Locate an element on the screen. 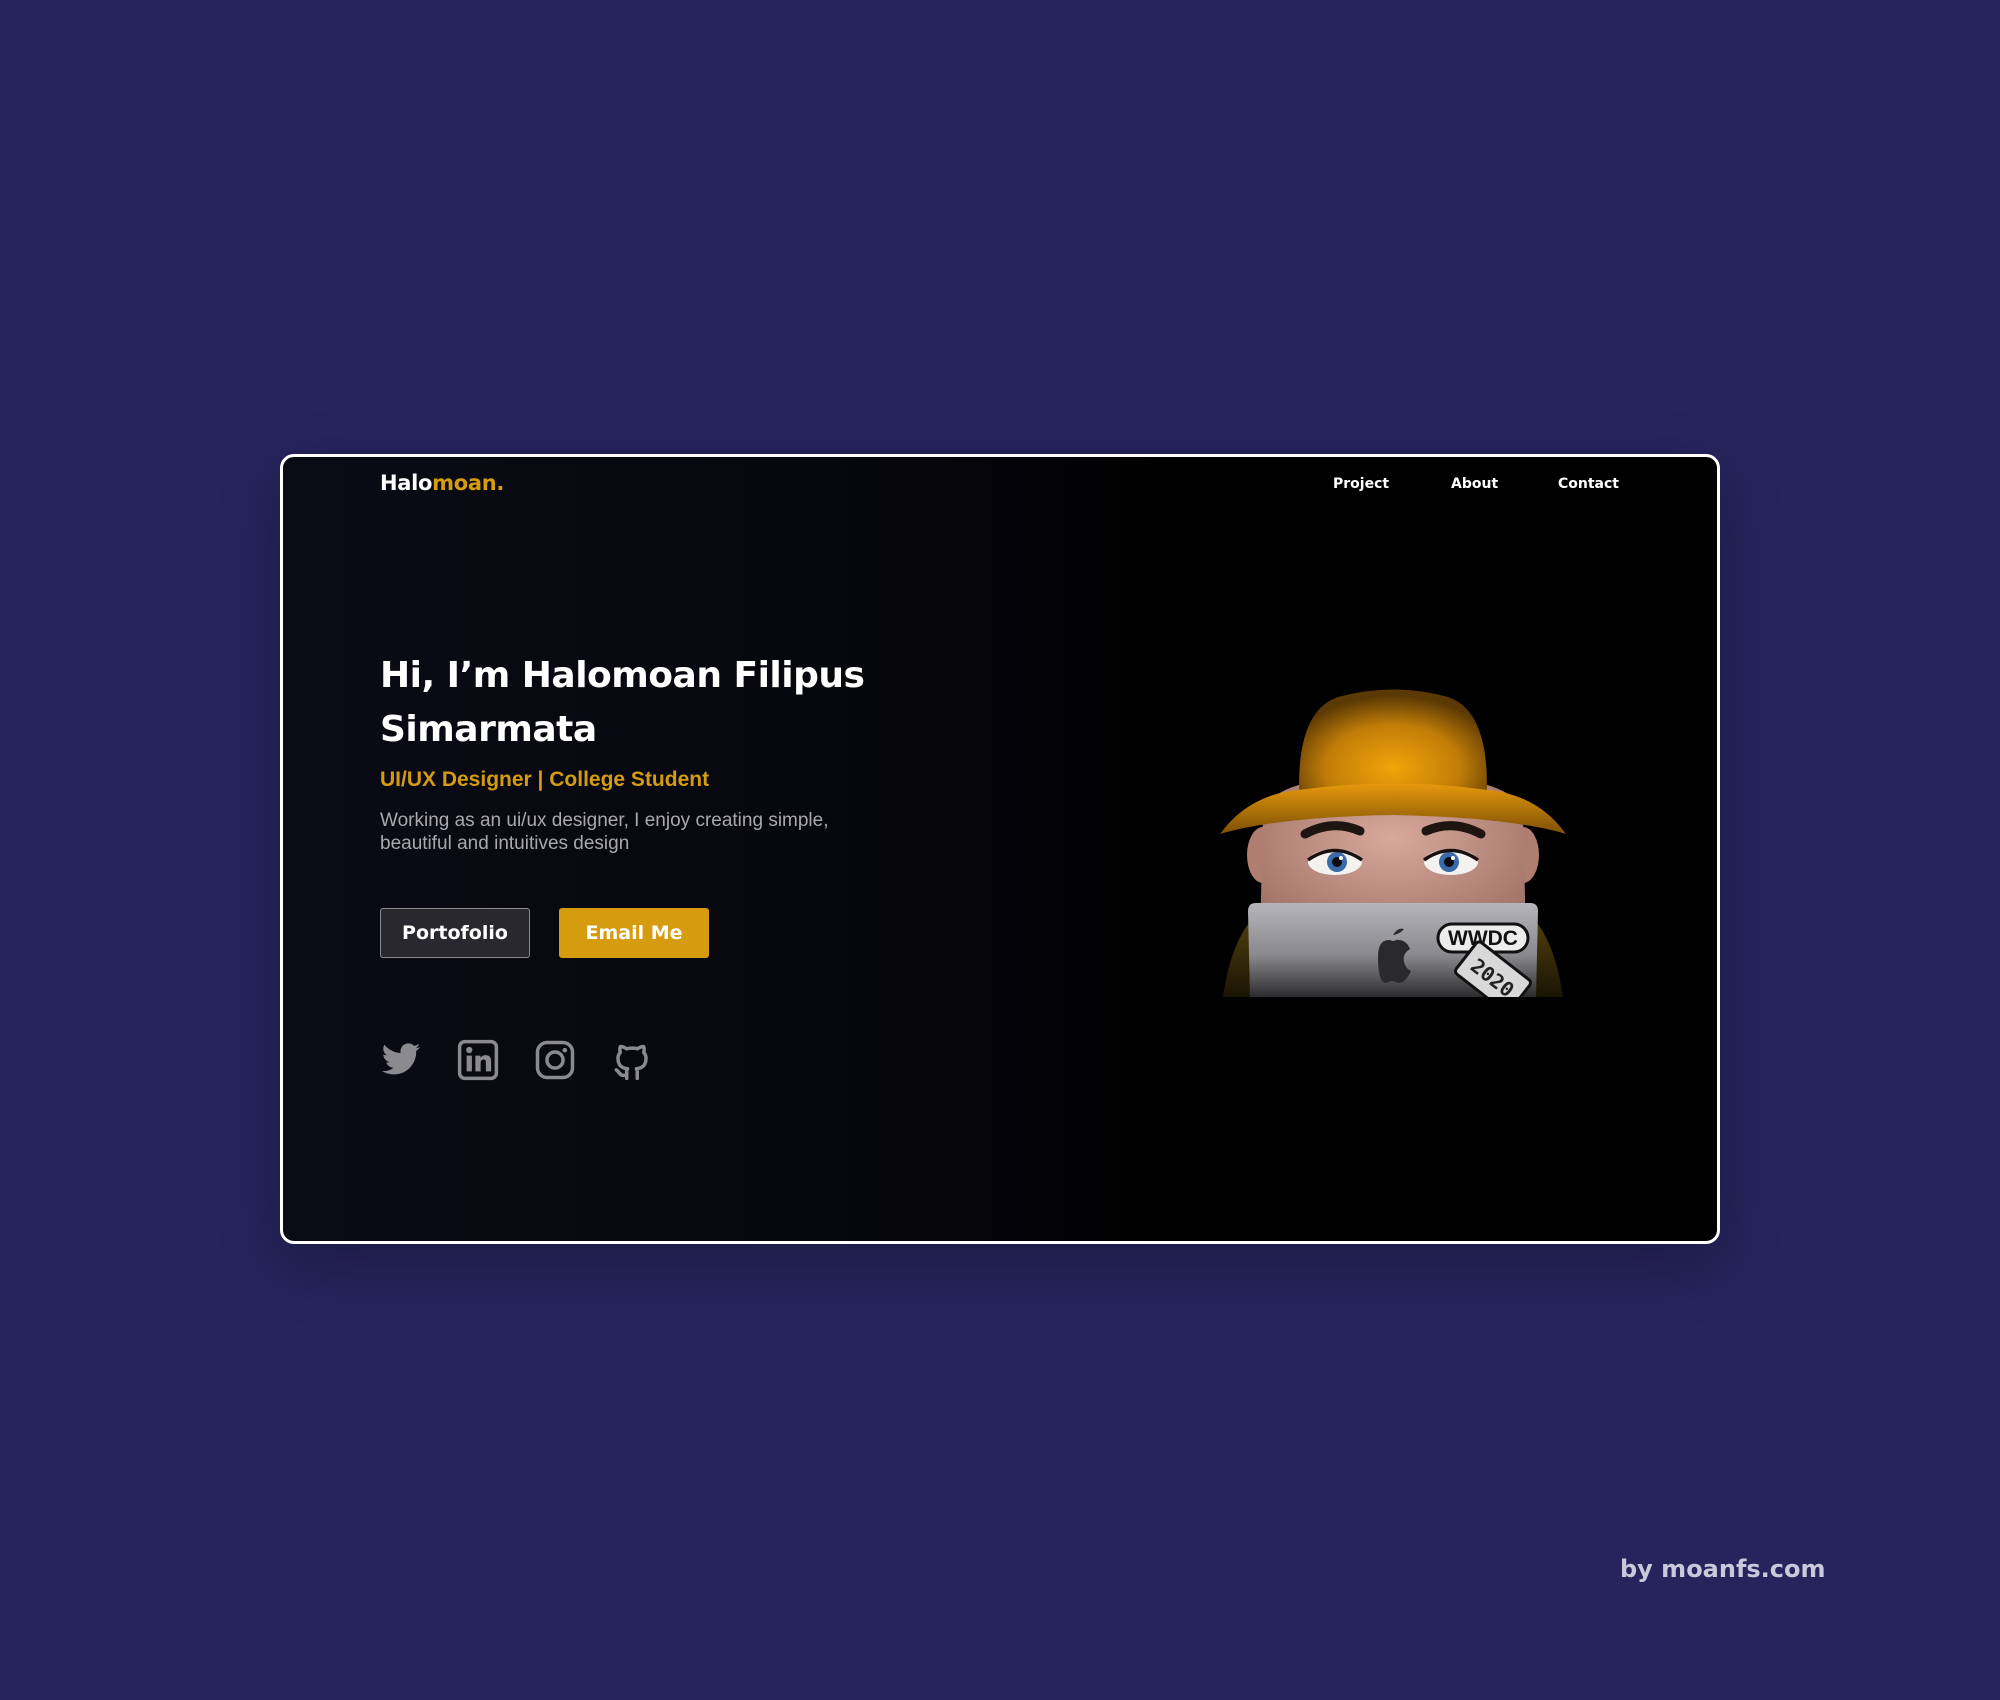 Image resolution: width=2000 pixels, height=1700 pixels. hero-subtitle: UI/UX Designer | College Student is located at coordinates (545, 779).